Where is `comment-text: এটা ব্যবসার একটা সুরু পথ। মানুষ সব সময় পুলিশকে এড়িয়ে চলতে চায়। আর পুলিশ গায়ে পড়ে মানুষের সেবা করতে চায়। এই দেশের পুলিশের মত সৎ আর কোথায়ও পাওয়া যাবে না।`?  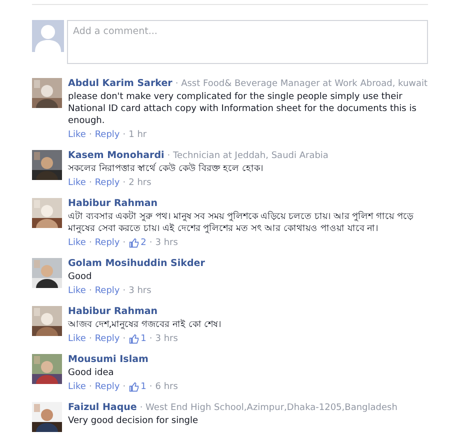 comment-text: এটা ব্যবসার একটা সুরু পথ। মানুষ সব সময় পুলিশকে এড়িয়ে চলতে চায়। আর পুলিশ গায়ে পড়ে মানুষের সেবা করতে চায়। এই দেশের পুলিশের মত সৎ আর কোথায়ও পাওয়া যাবে না। is located at coordinates (241, 223).